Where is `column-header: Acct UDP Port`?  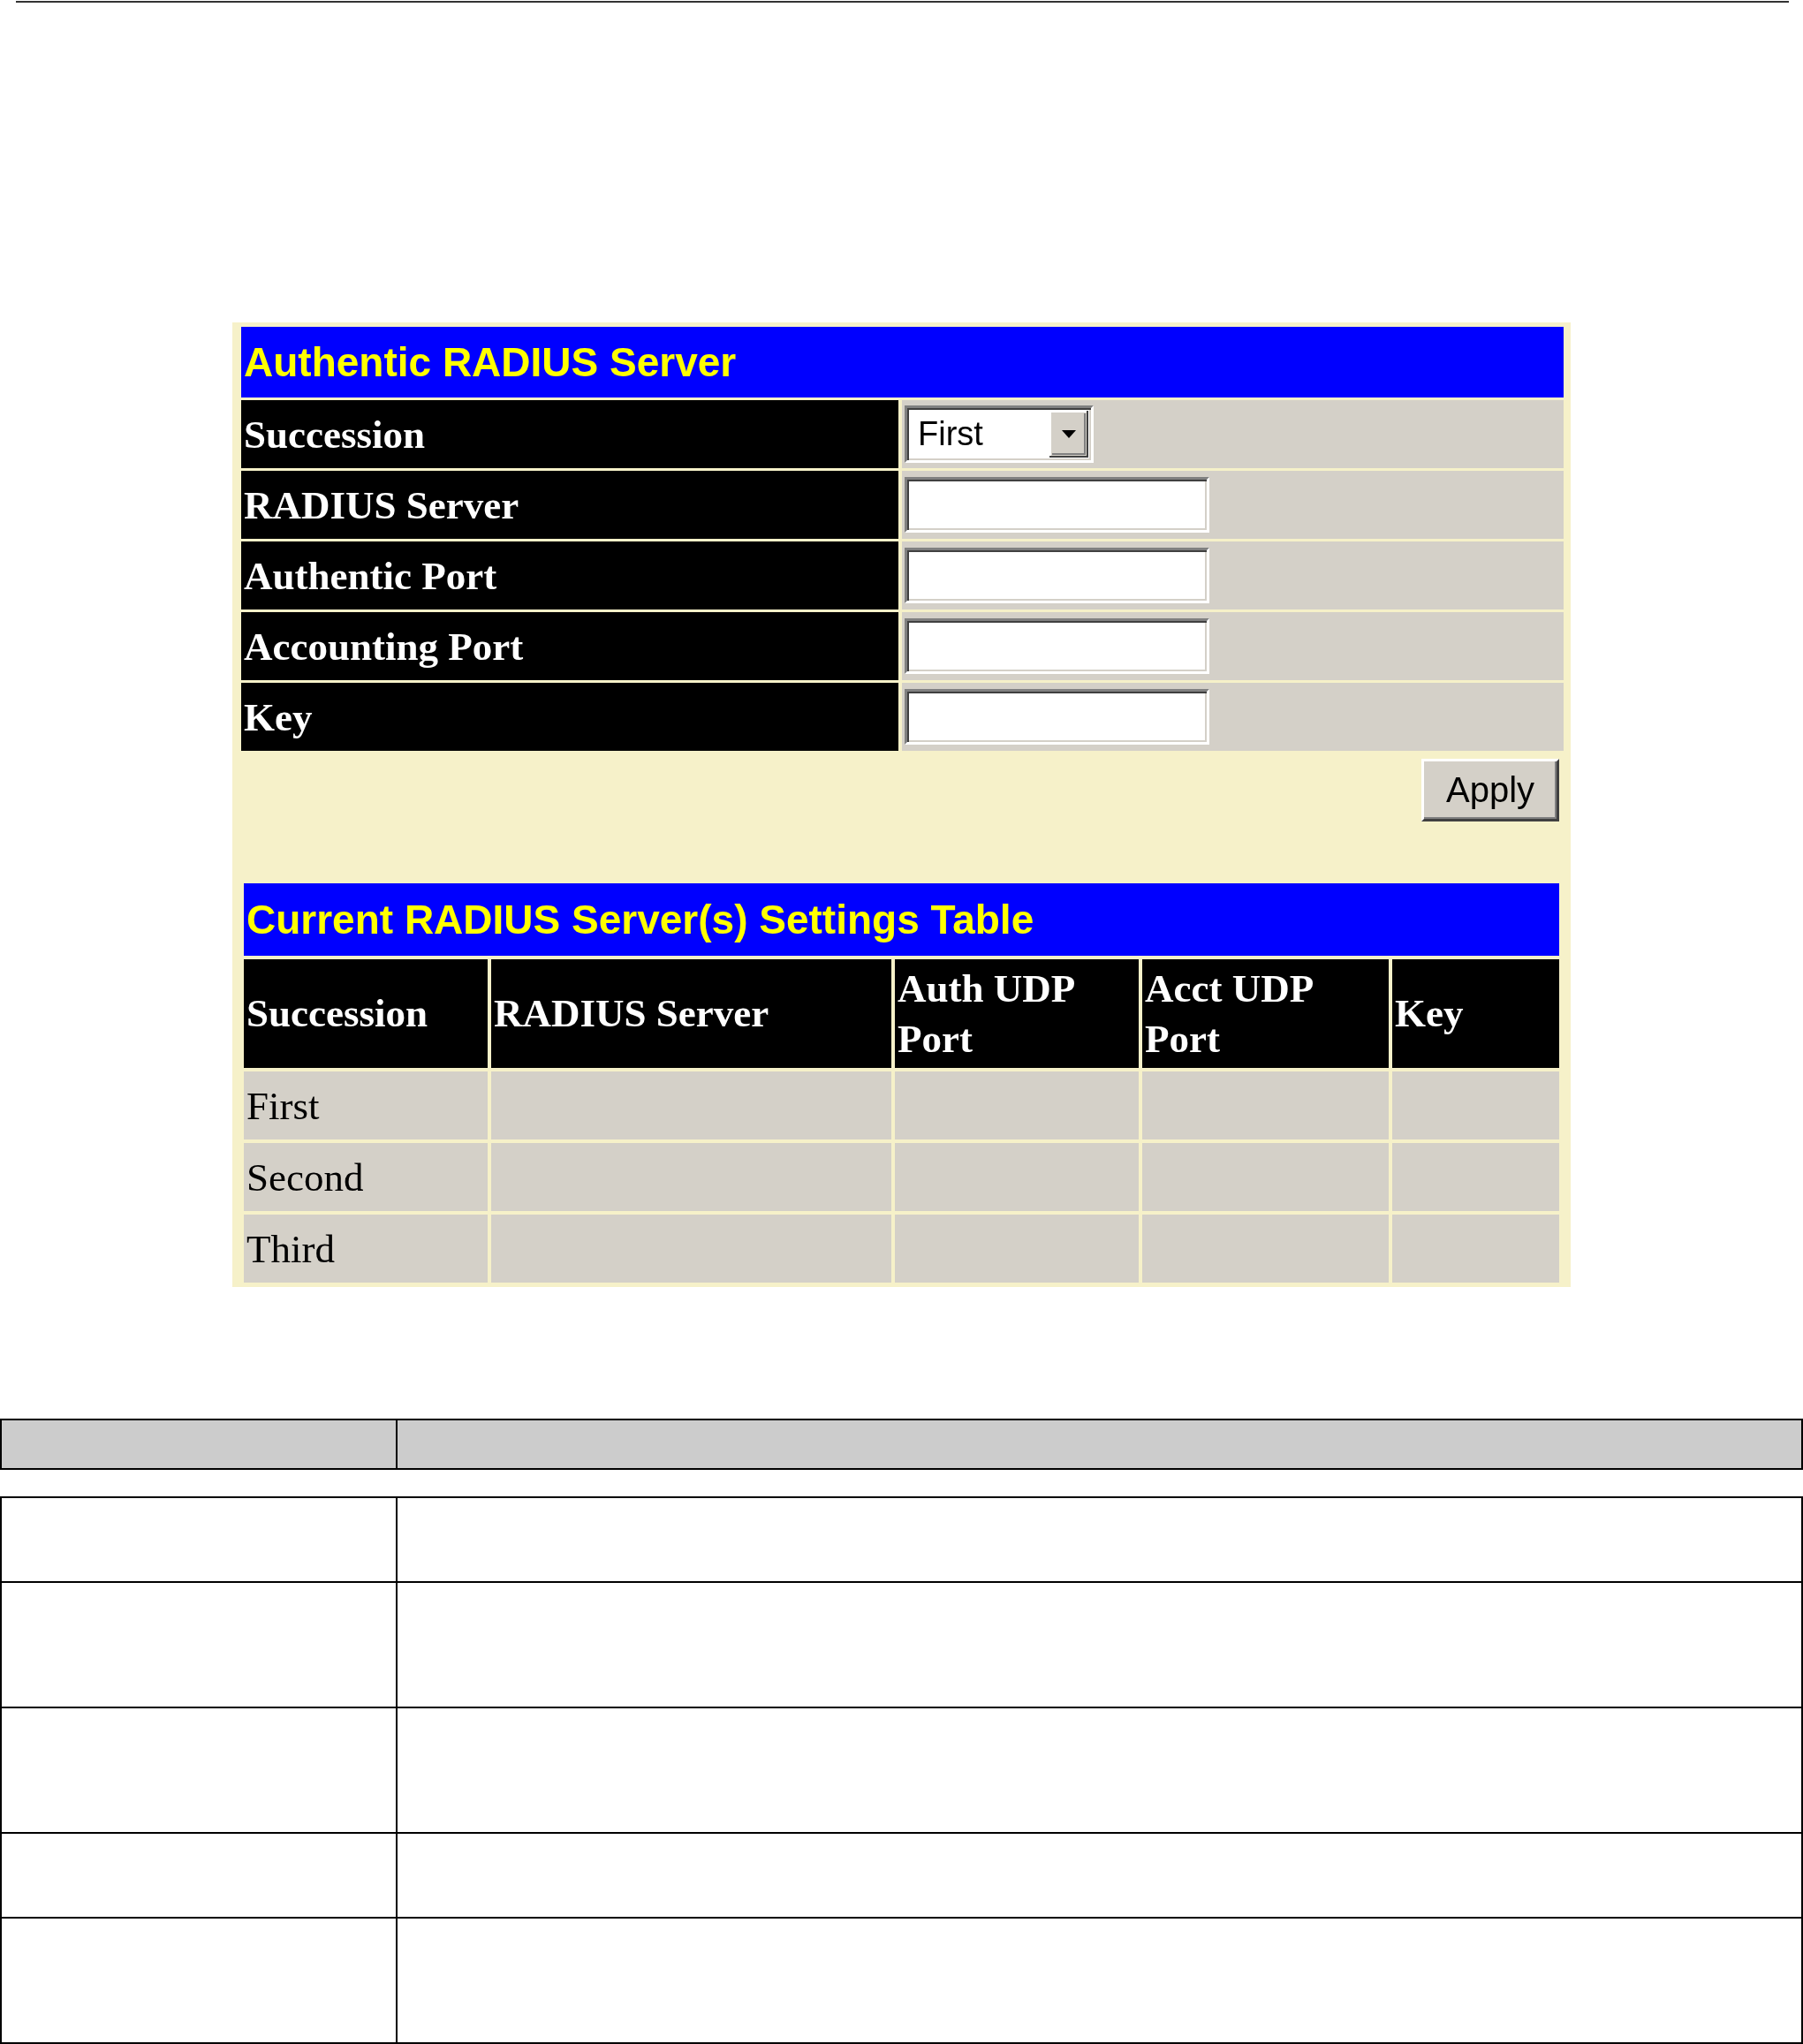 column-header: Acct UDP Port is located at coordinates (1266, 1013).